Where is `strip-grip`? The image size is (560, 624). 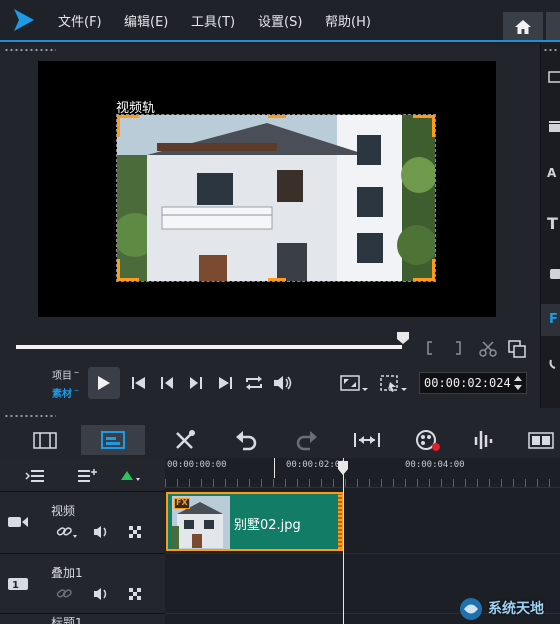
strip-grip is located at coordinates (551, 50).